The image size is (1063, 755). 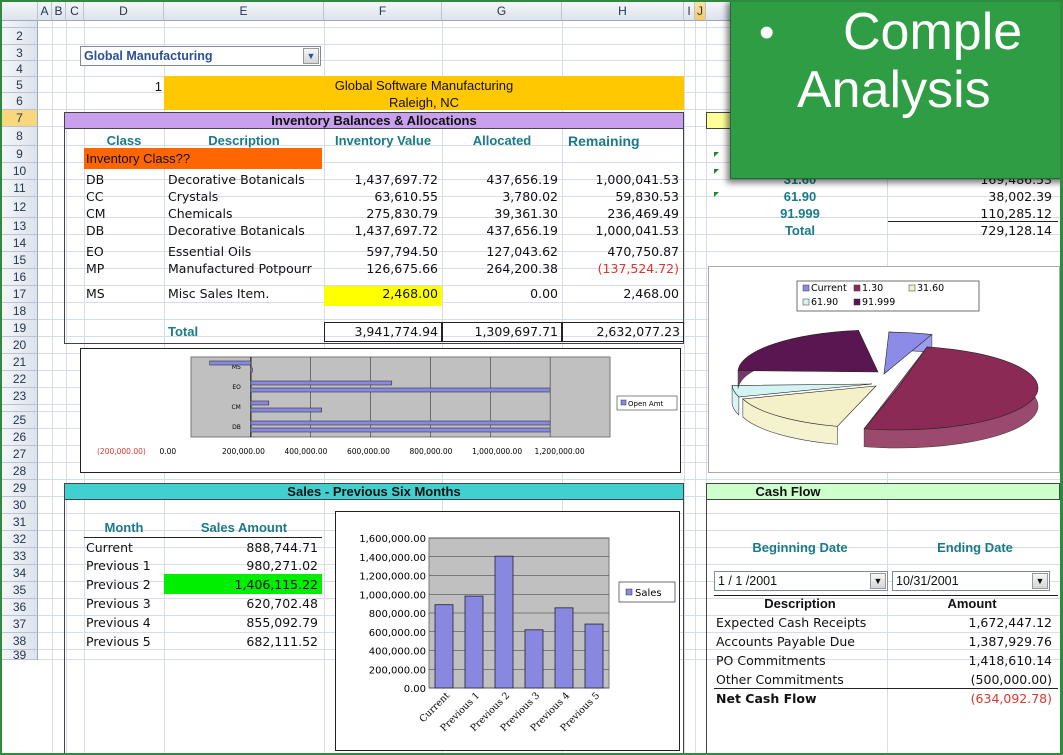 What do you see at coordinates (383, 11) in the screenshot?
I see `column-header: F` at bounding box center [383, 11].